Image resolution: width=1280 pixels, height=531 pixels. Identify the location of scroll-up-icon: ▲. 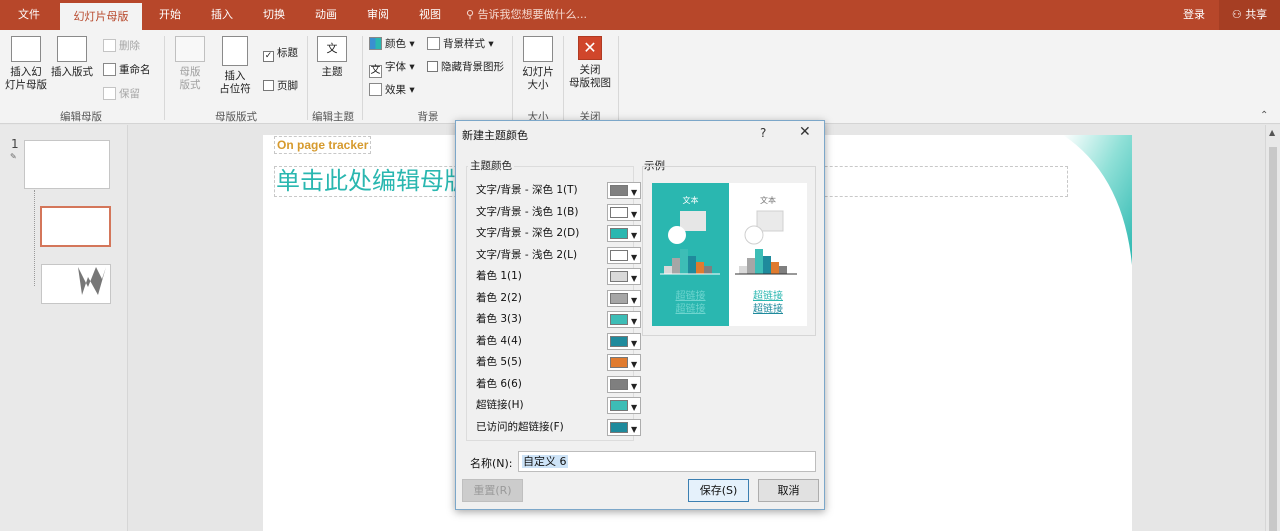
(1272, 132).